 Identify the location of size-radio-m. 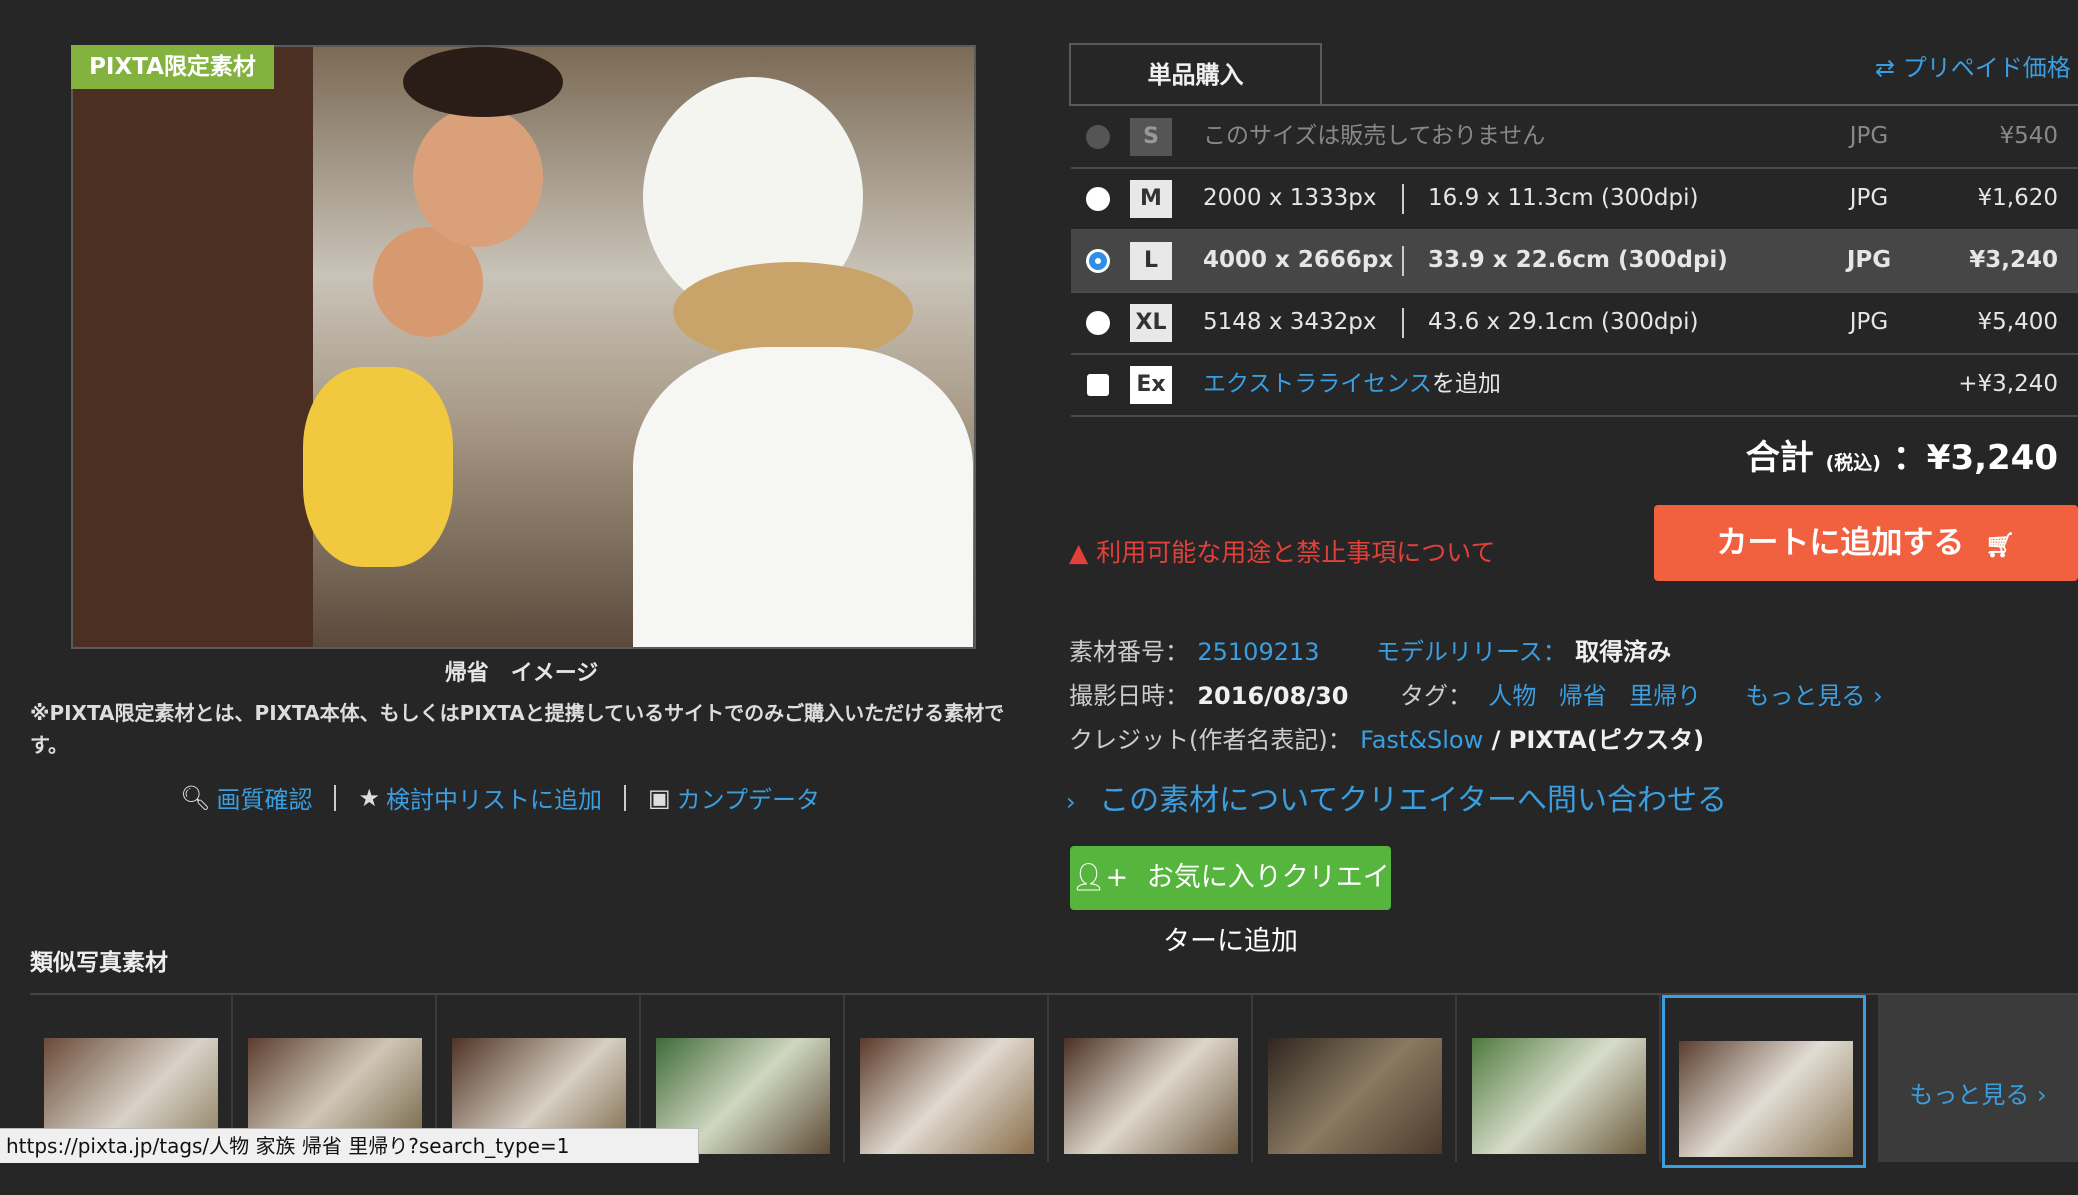
(1098, 199).